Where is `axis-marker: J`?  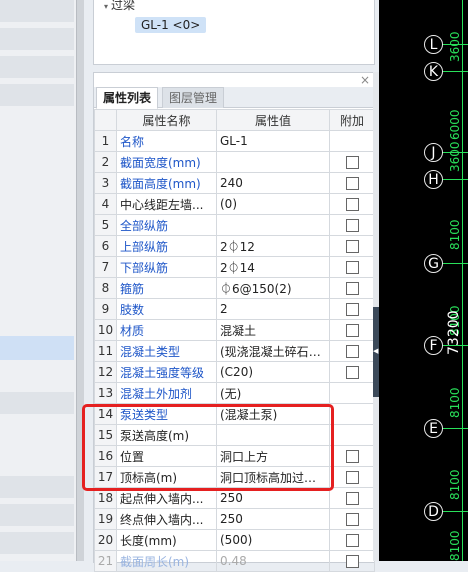 axis-marker: J is located at coordinates (433, 152).